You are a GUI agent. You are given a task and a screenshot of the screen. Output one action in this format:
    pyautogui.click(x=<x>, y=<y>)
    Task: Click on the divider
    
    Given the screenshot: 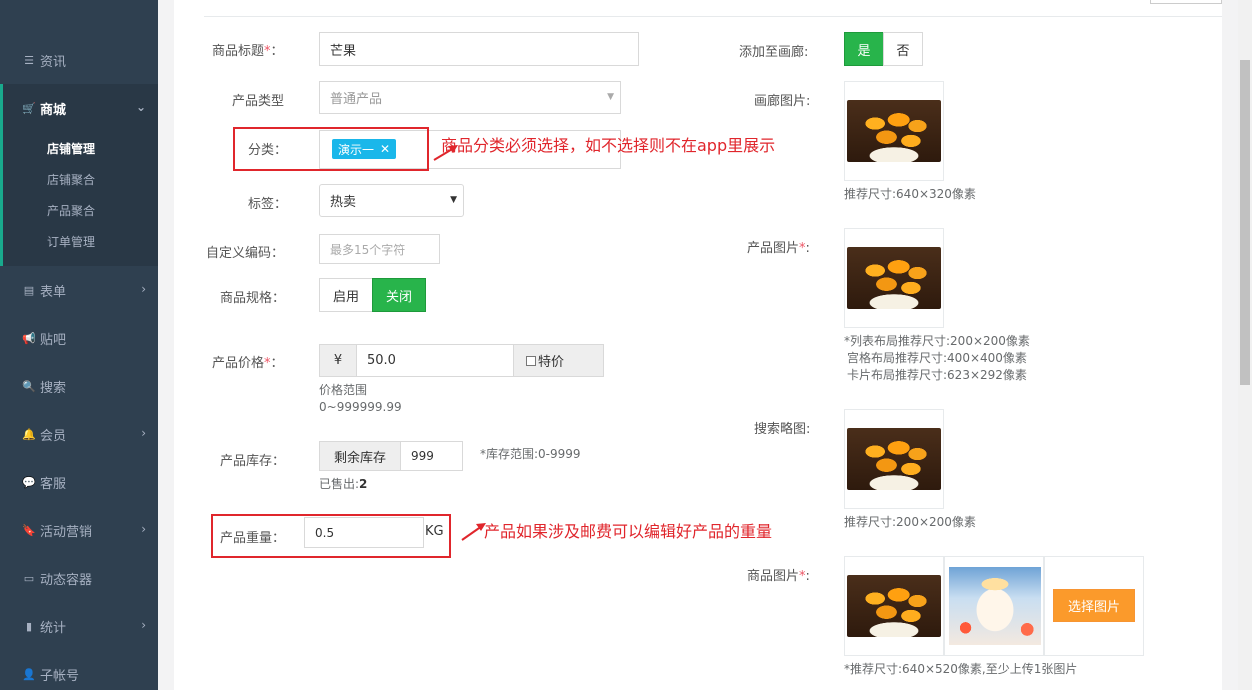 What is the action you would take?
    pyautogui.click(x=713, y=16)
    